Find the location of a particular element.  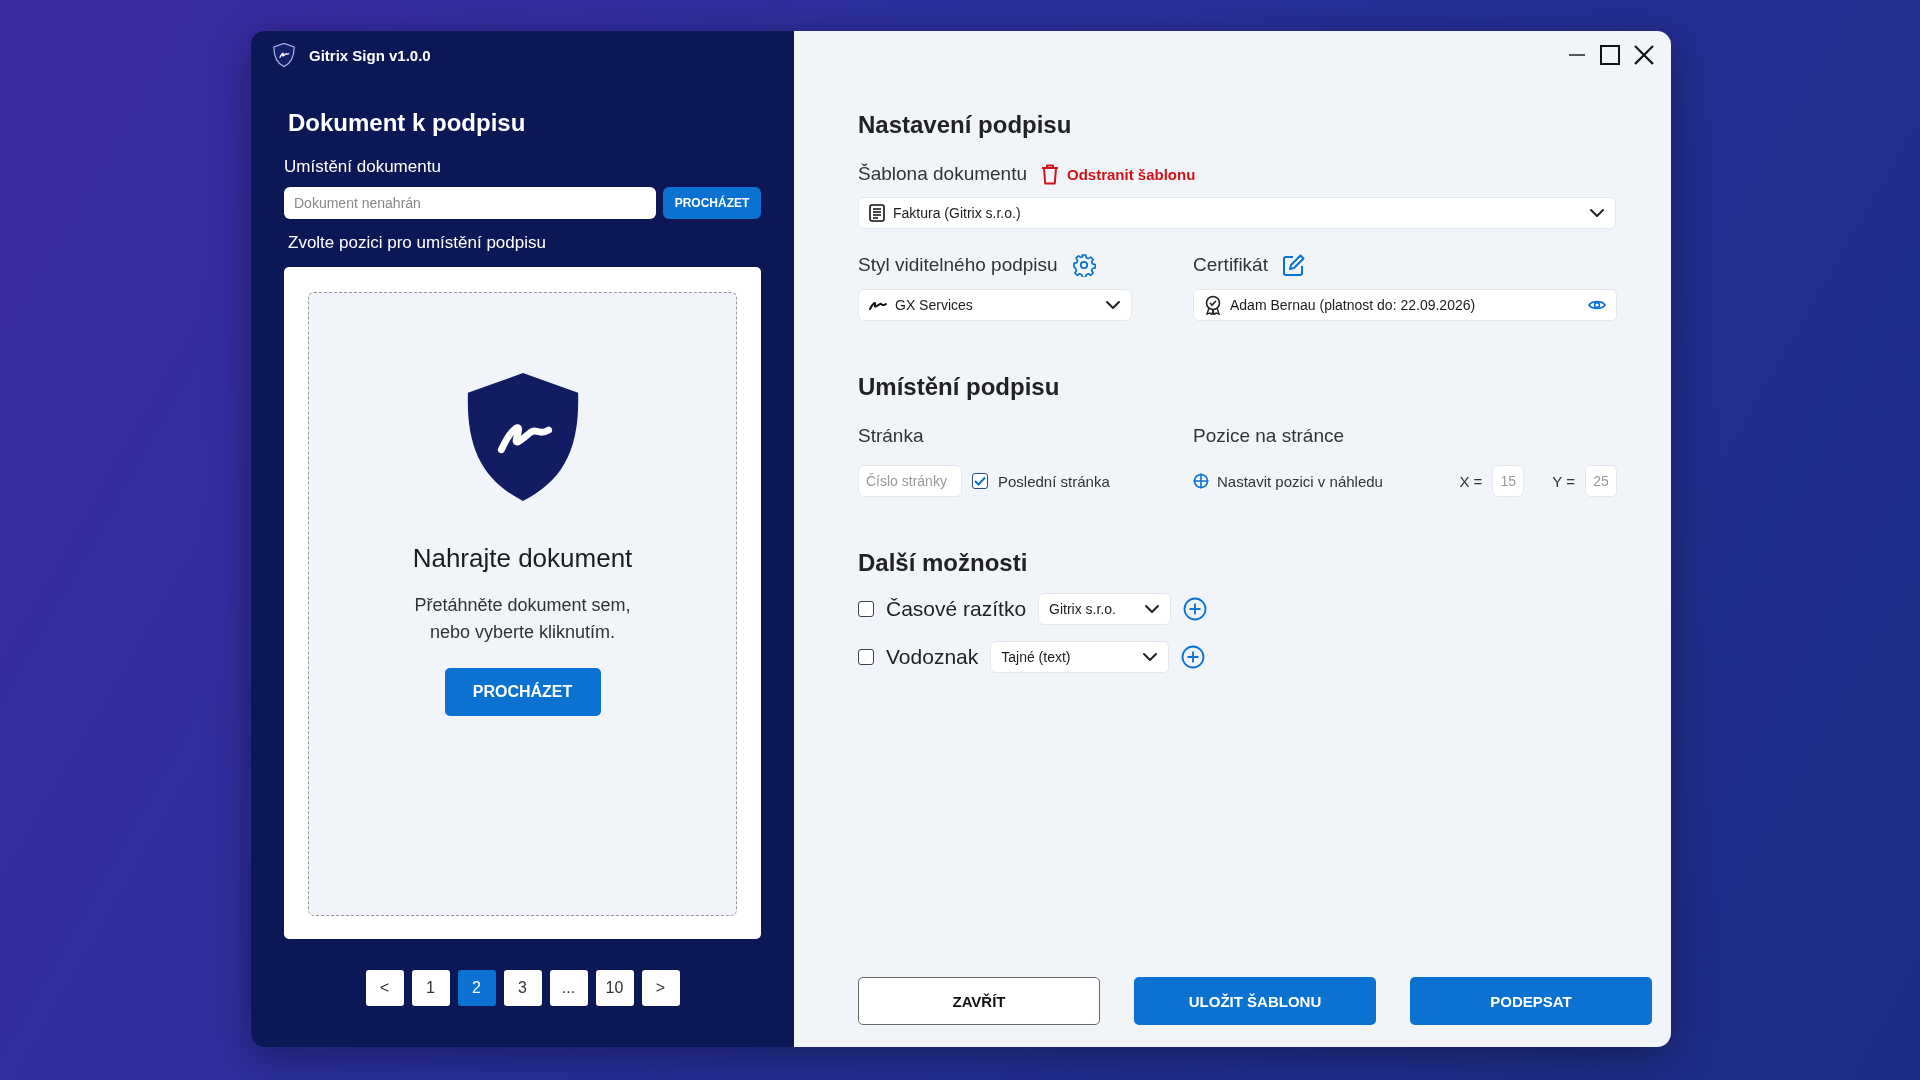

award-icon is located at coordinates (1213, 305).